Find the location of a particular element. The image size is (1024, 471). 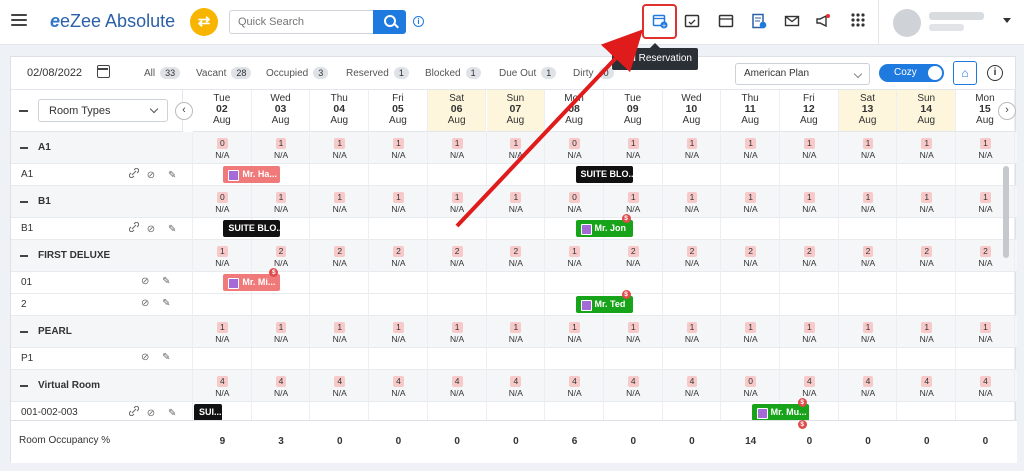

next-dates-button: › is located at coordinates (1007, 111).